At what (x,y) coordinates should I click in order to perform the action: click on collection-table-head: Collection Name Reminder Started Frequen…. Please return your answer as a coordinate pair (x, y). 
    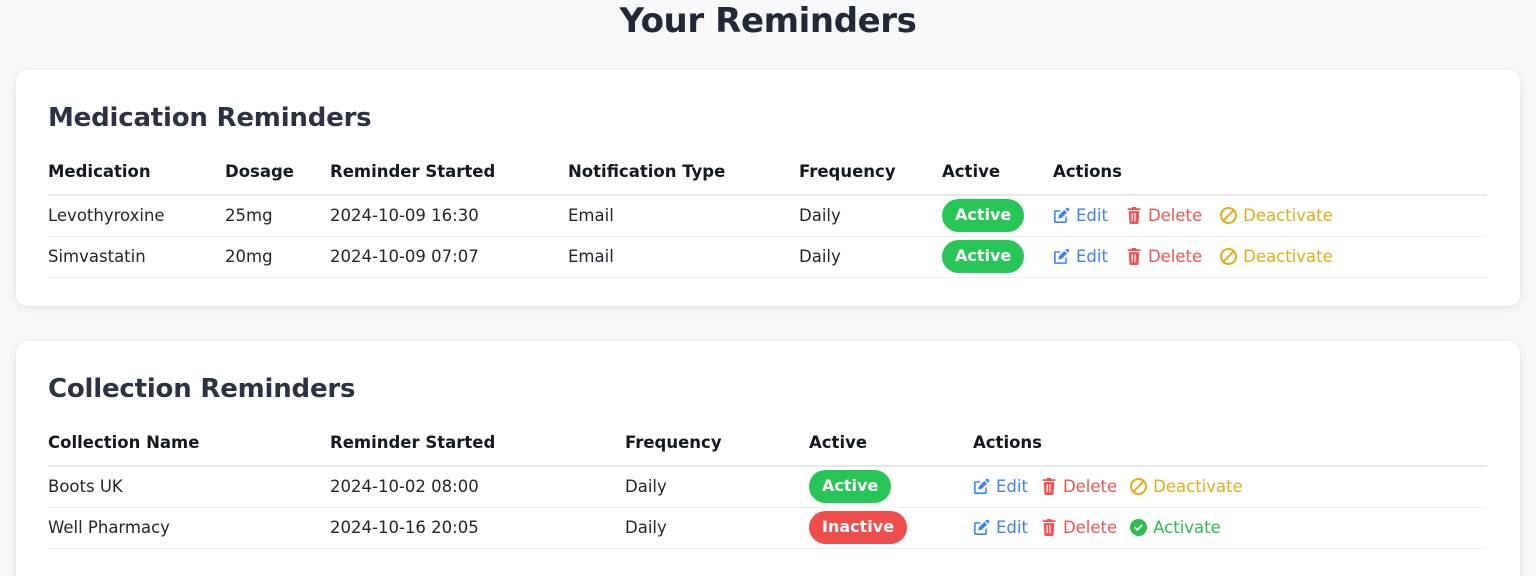
    Looking at the image, I should click on (767, 450).